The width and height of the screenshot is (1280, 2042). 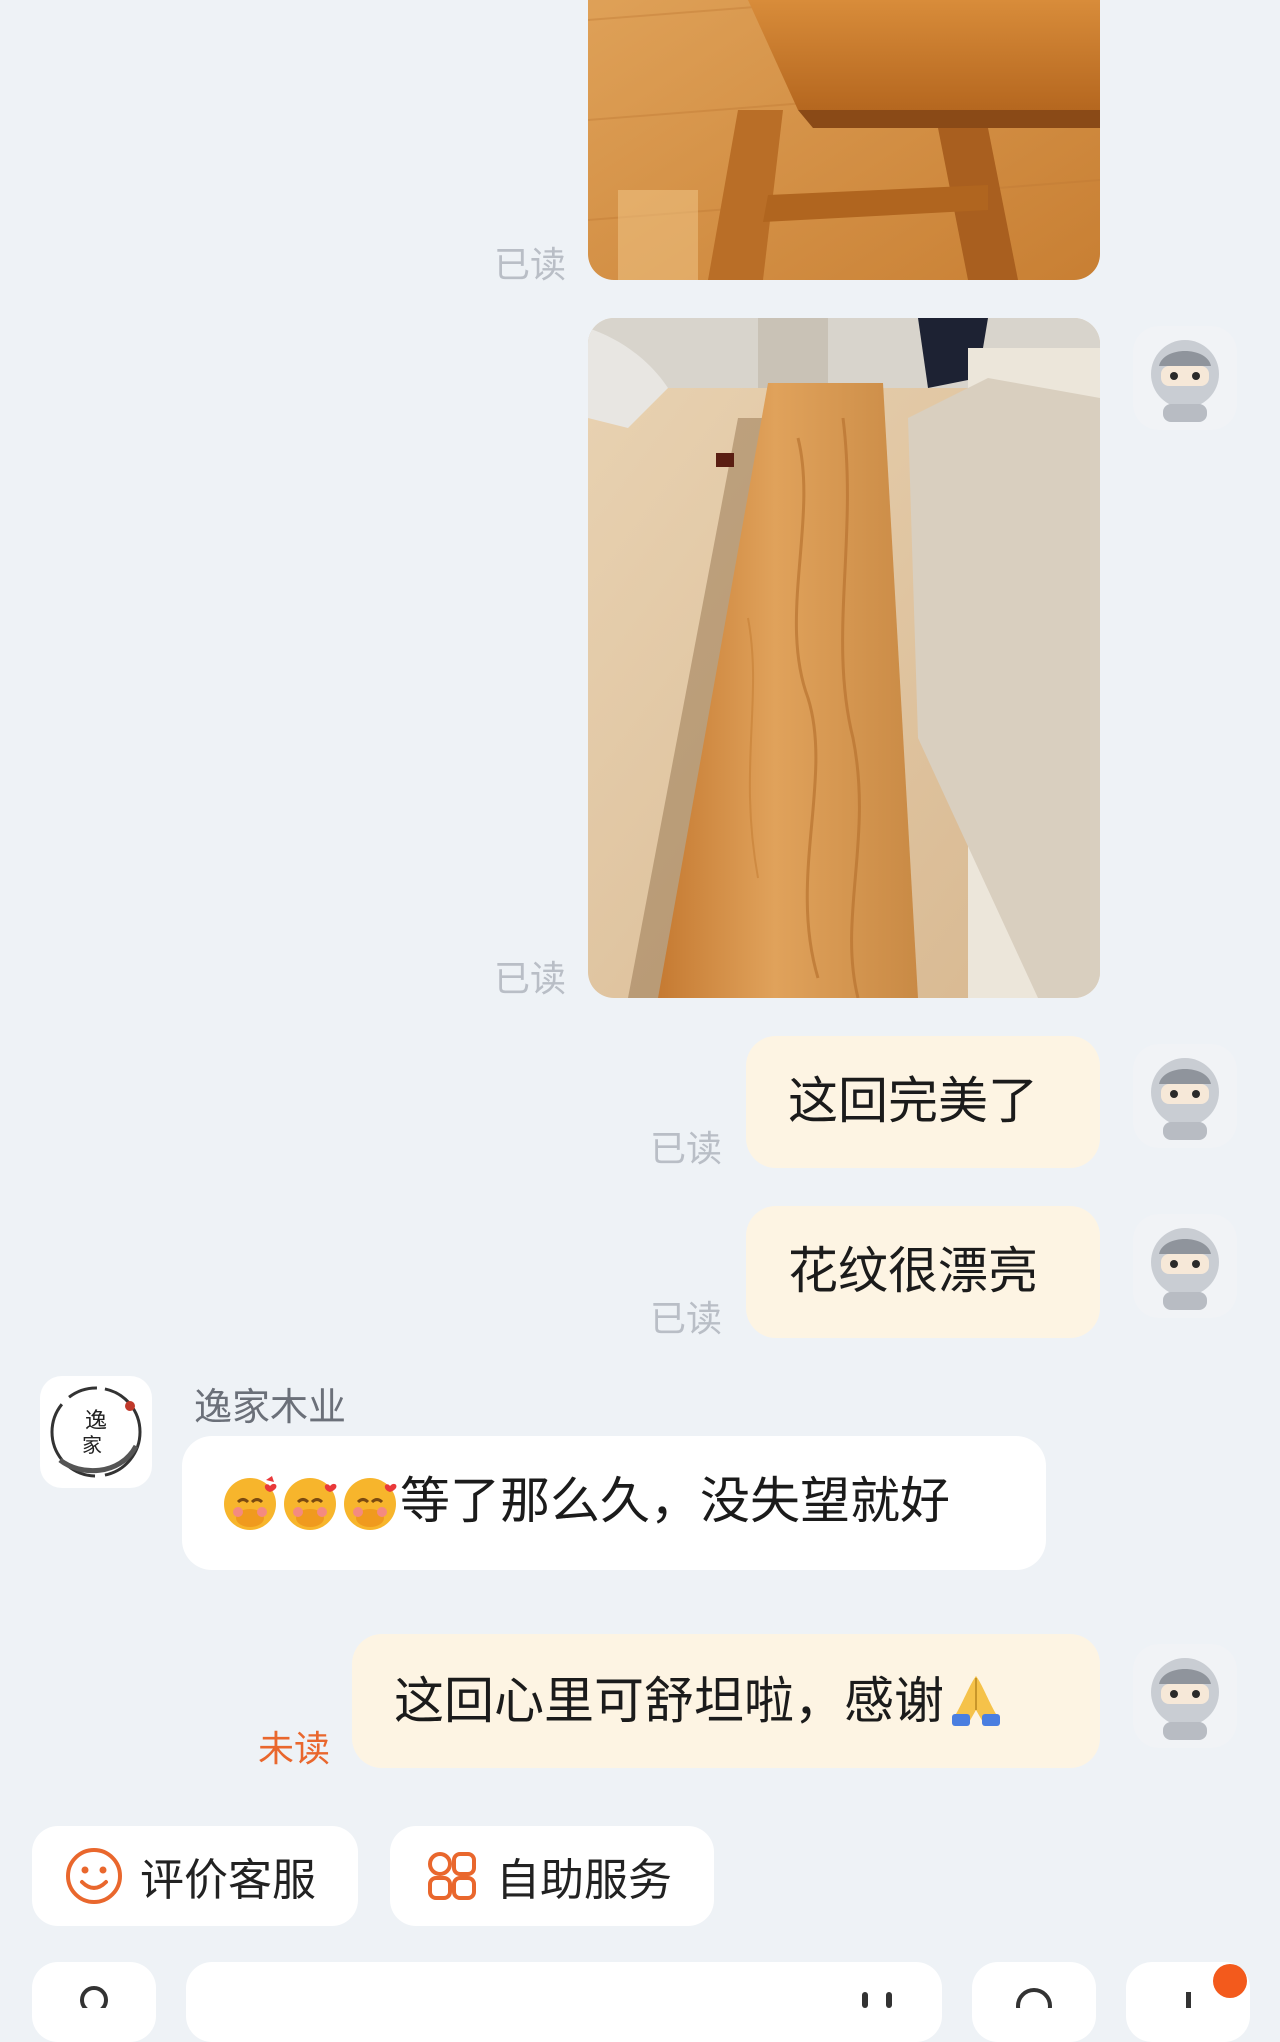 I want to click on input-edge-icon, so click(x=877, y=2000).